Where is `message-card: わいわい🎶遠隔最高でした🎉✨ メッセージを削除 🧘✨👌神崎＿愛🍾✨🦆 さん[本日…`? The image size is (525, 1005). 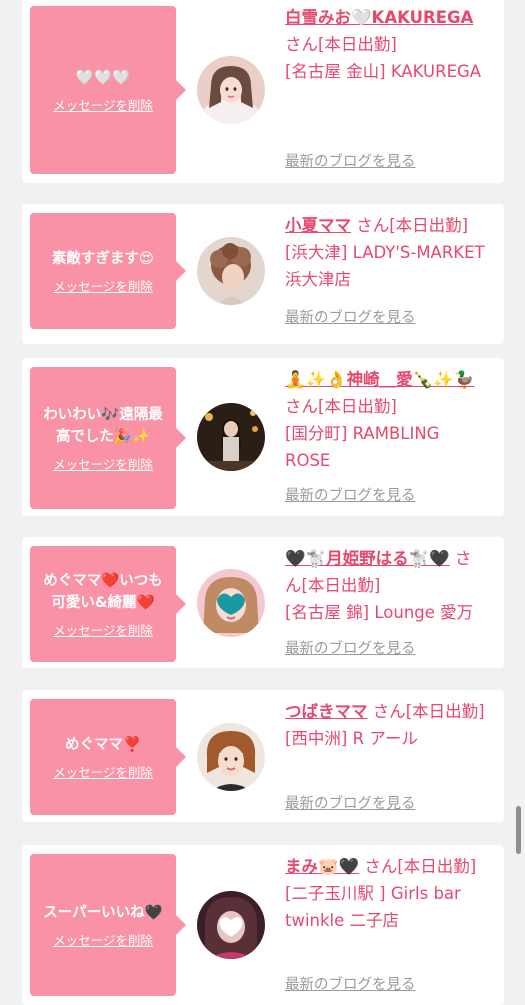
message-card: わいわい🎶遠隔最高でした🎉✨ メッセージを削除 🧘✨👌神崎＿愛🍾✨🦆 さん[本日… is located at coordinates (263, 437).